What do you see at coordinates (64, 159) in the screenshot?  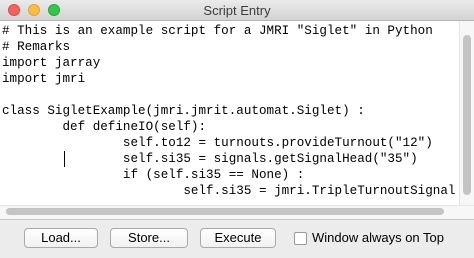 I see `text-caret` at bounding box center [64, 159].